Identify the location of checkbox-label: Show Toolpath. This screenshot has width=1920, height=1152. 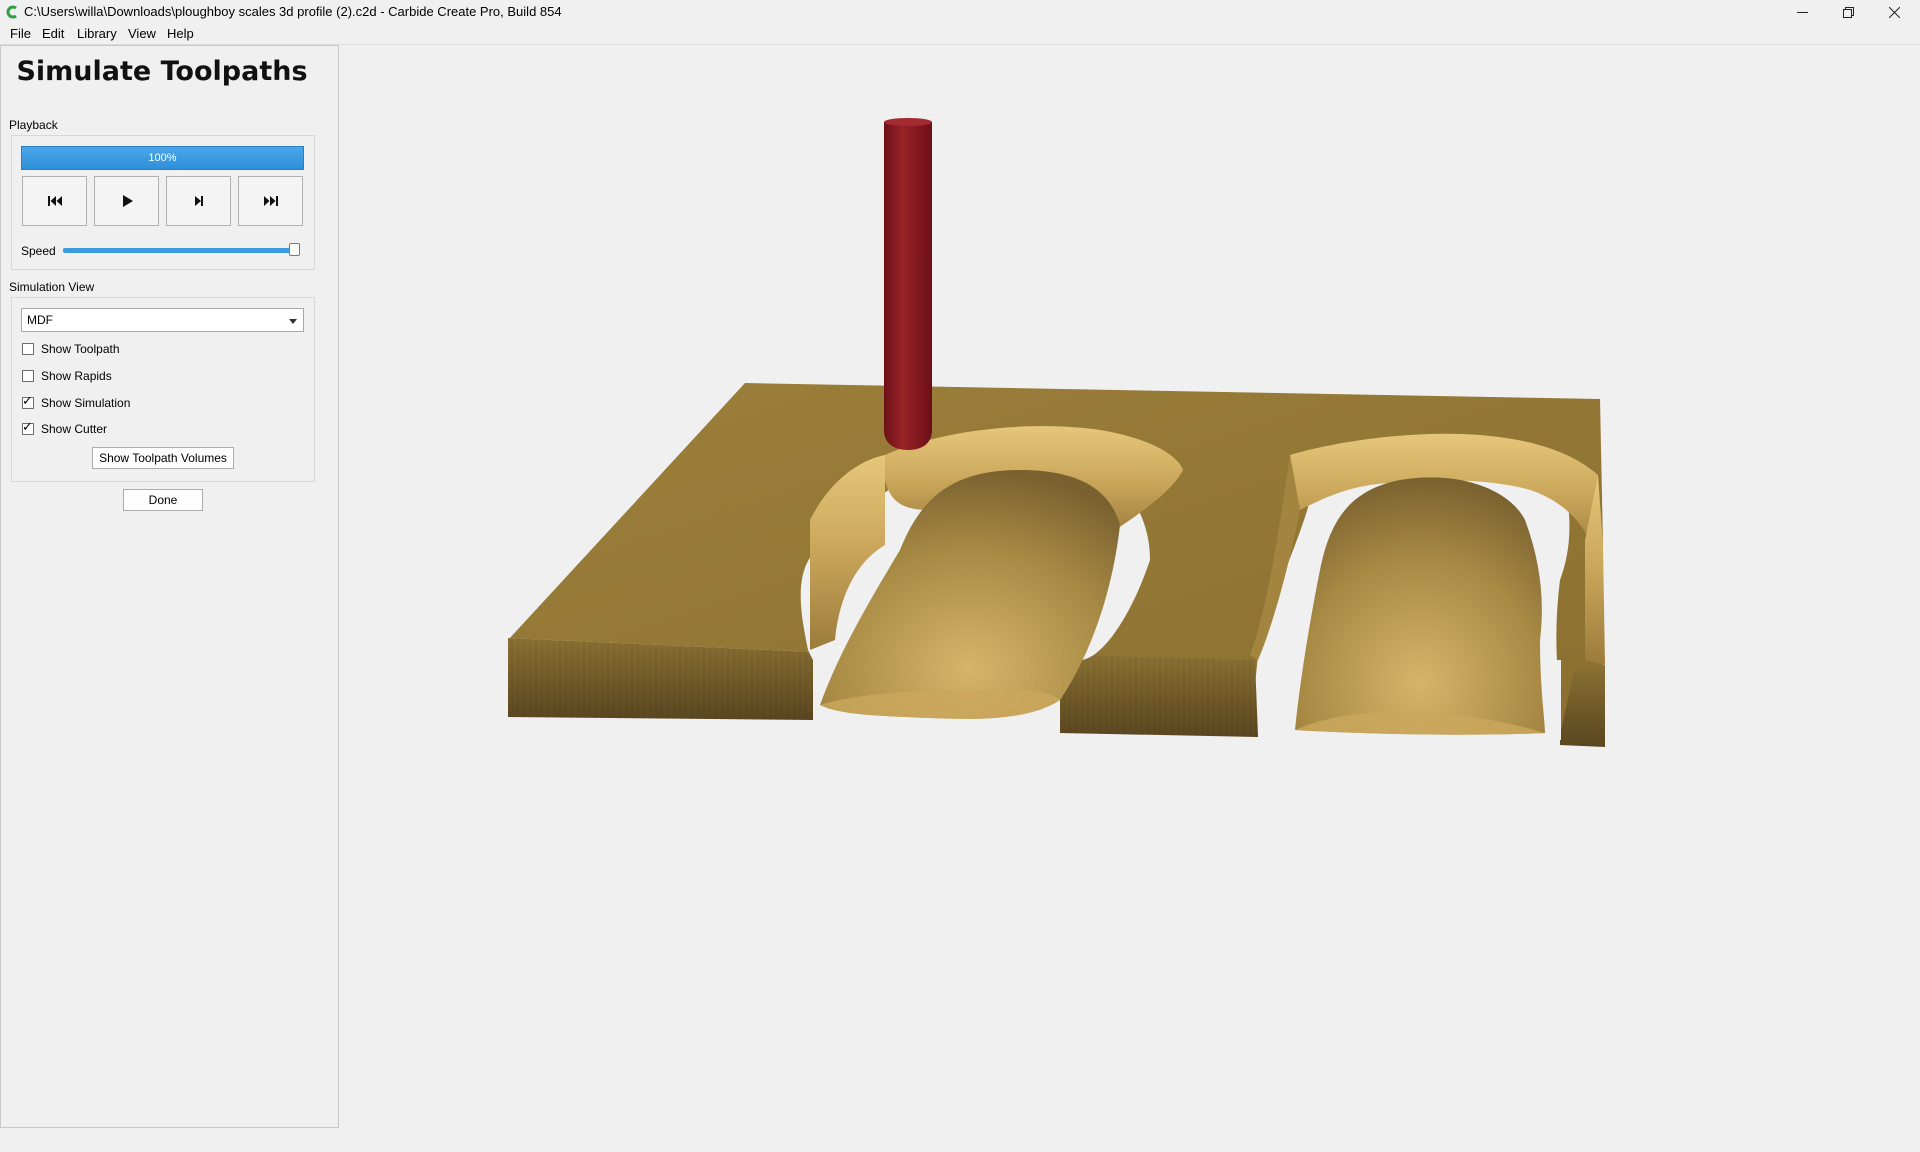
(80, 349).